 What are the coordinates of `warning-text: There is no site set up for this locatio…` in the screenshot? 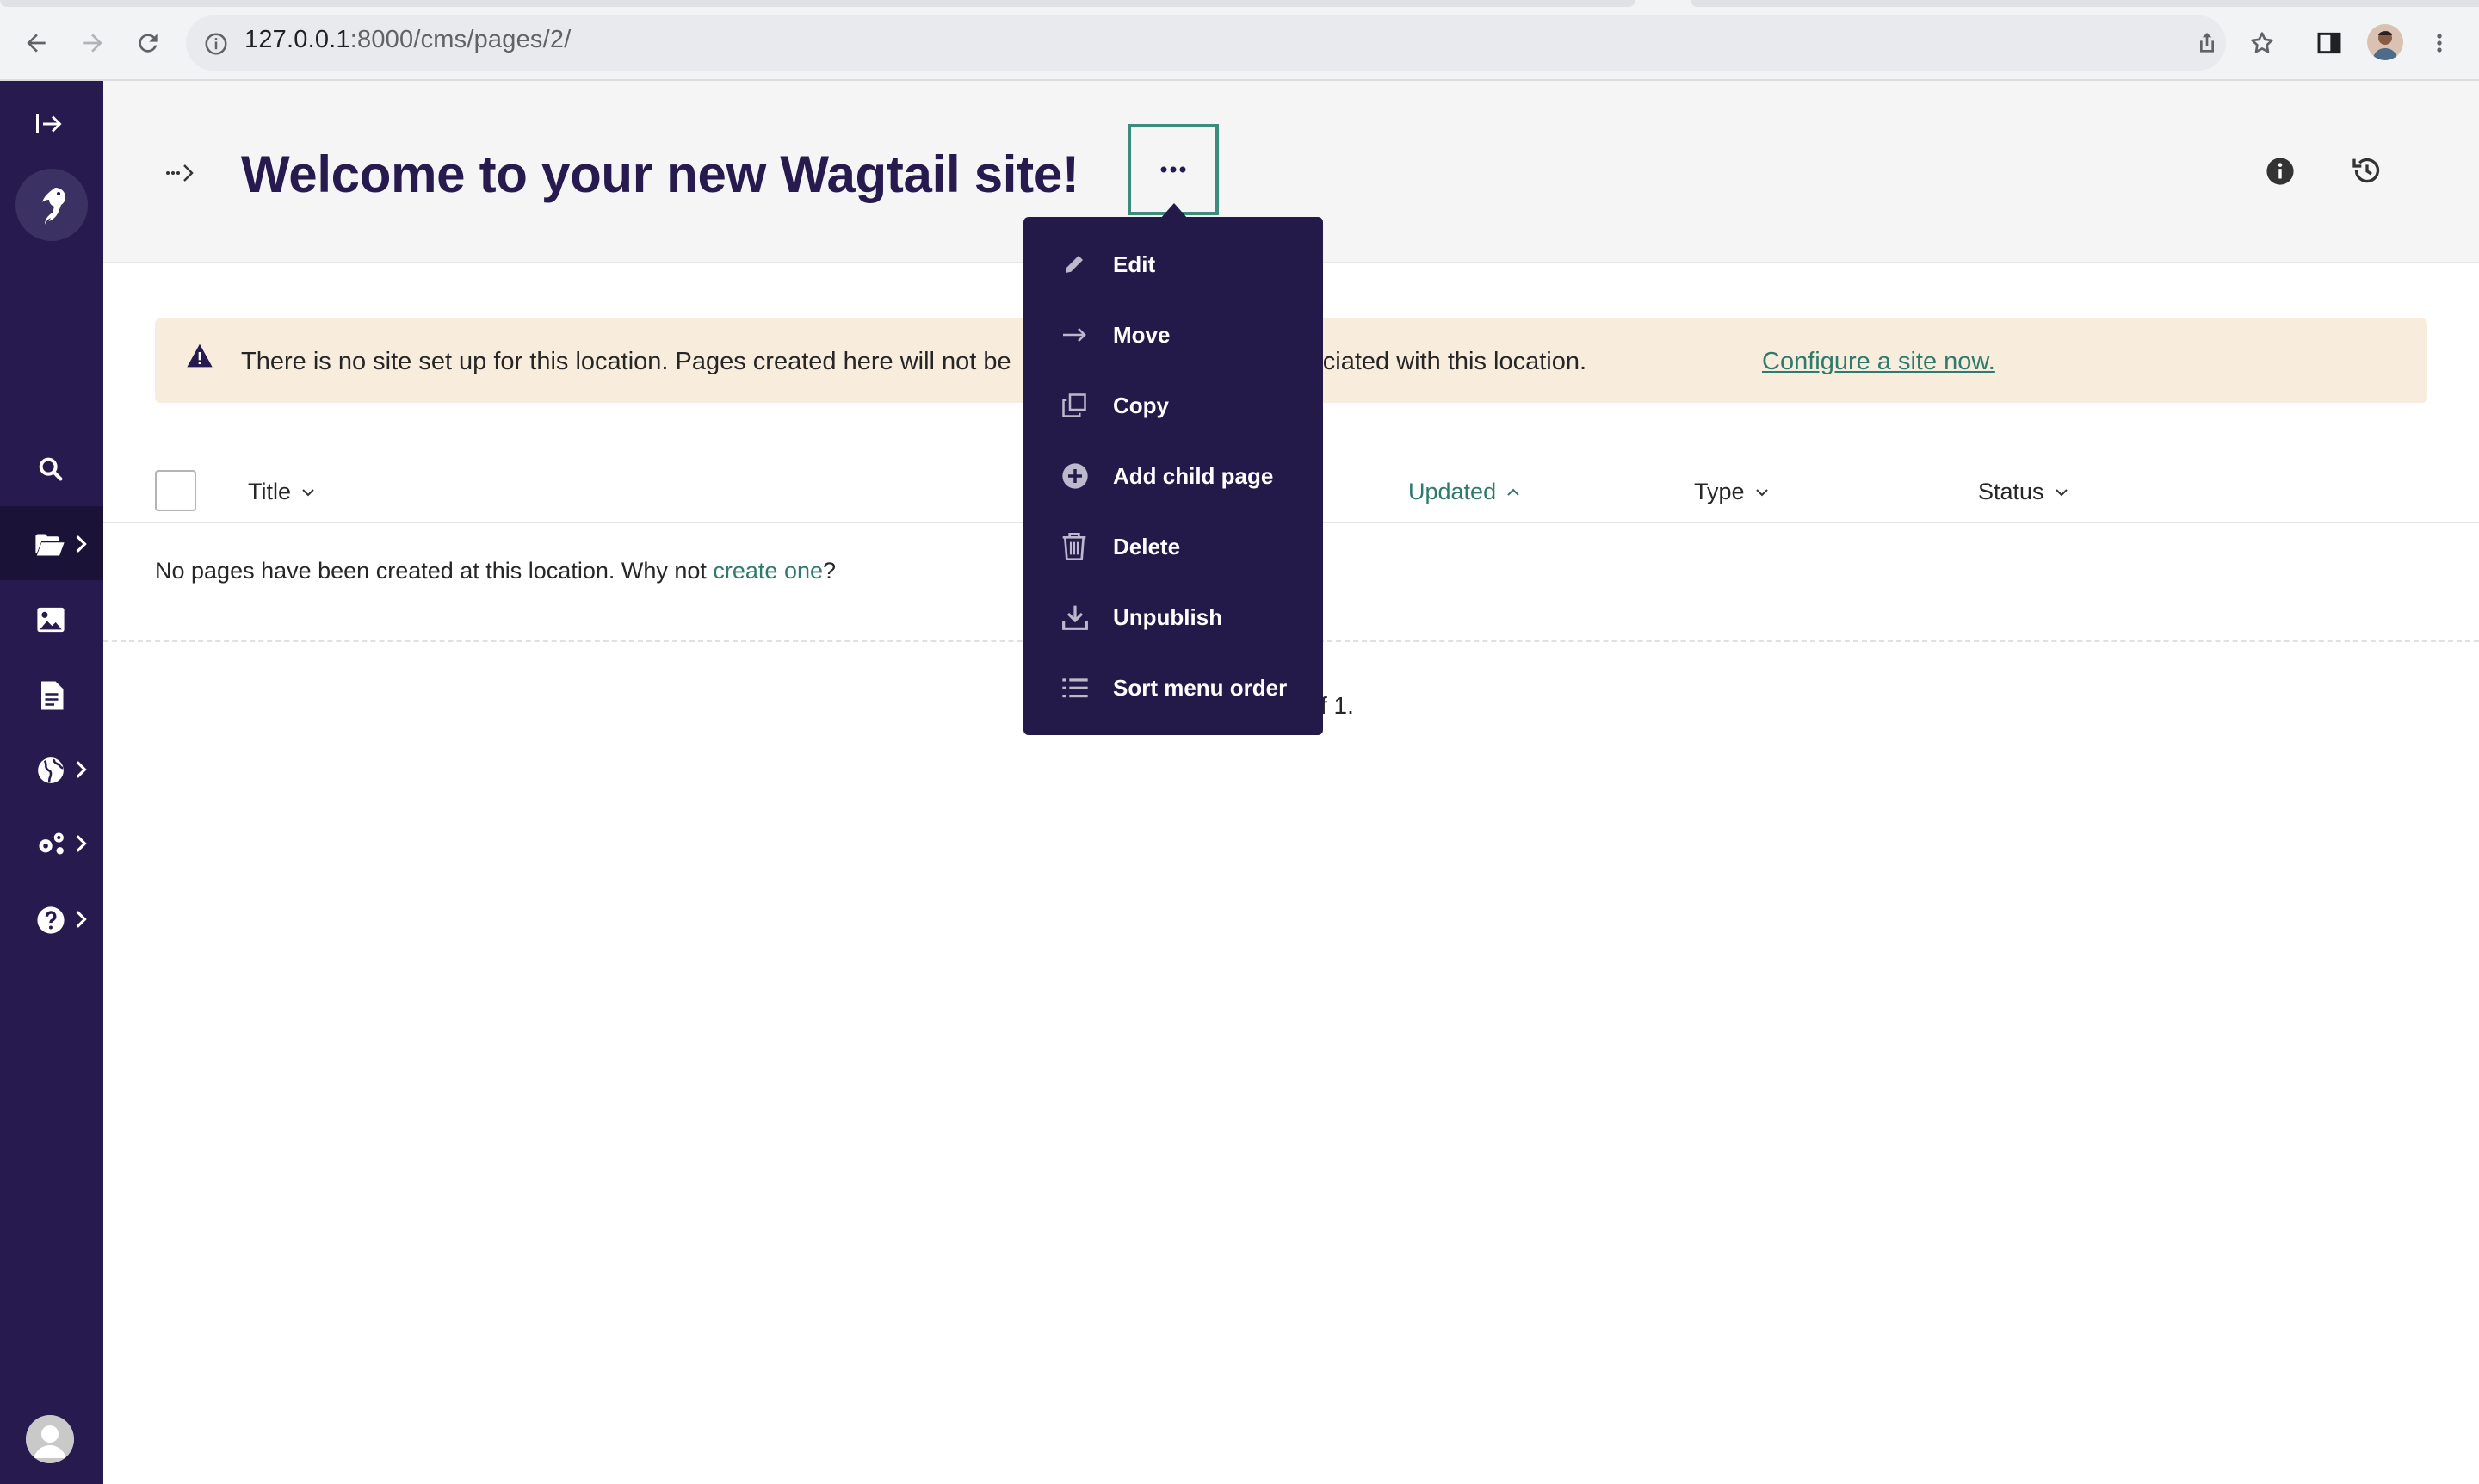 It's located at (913, 362).